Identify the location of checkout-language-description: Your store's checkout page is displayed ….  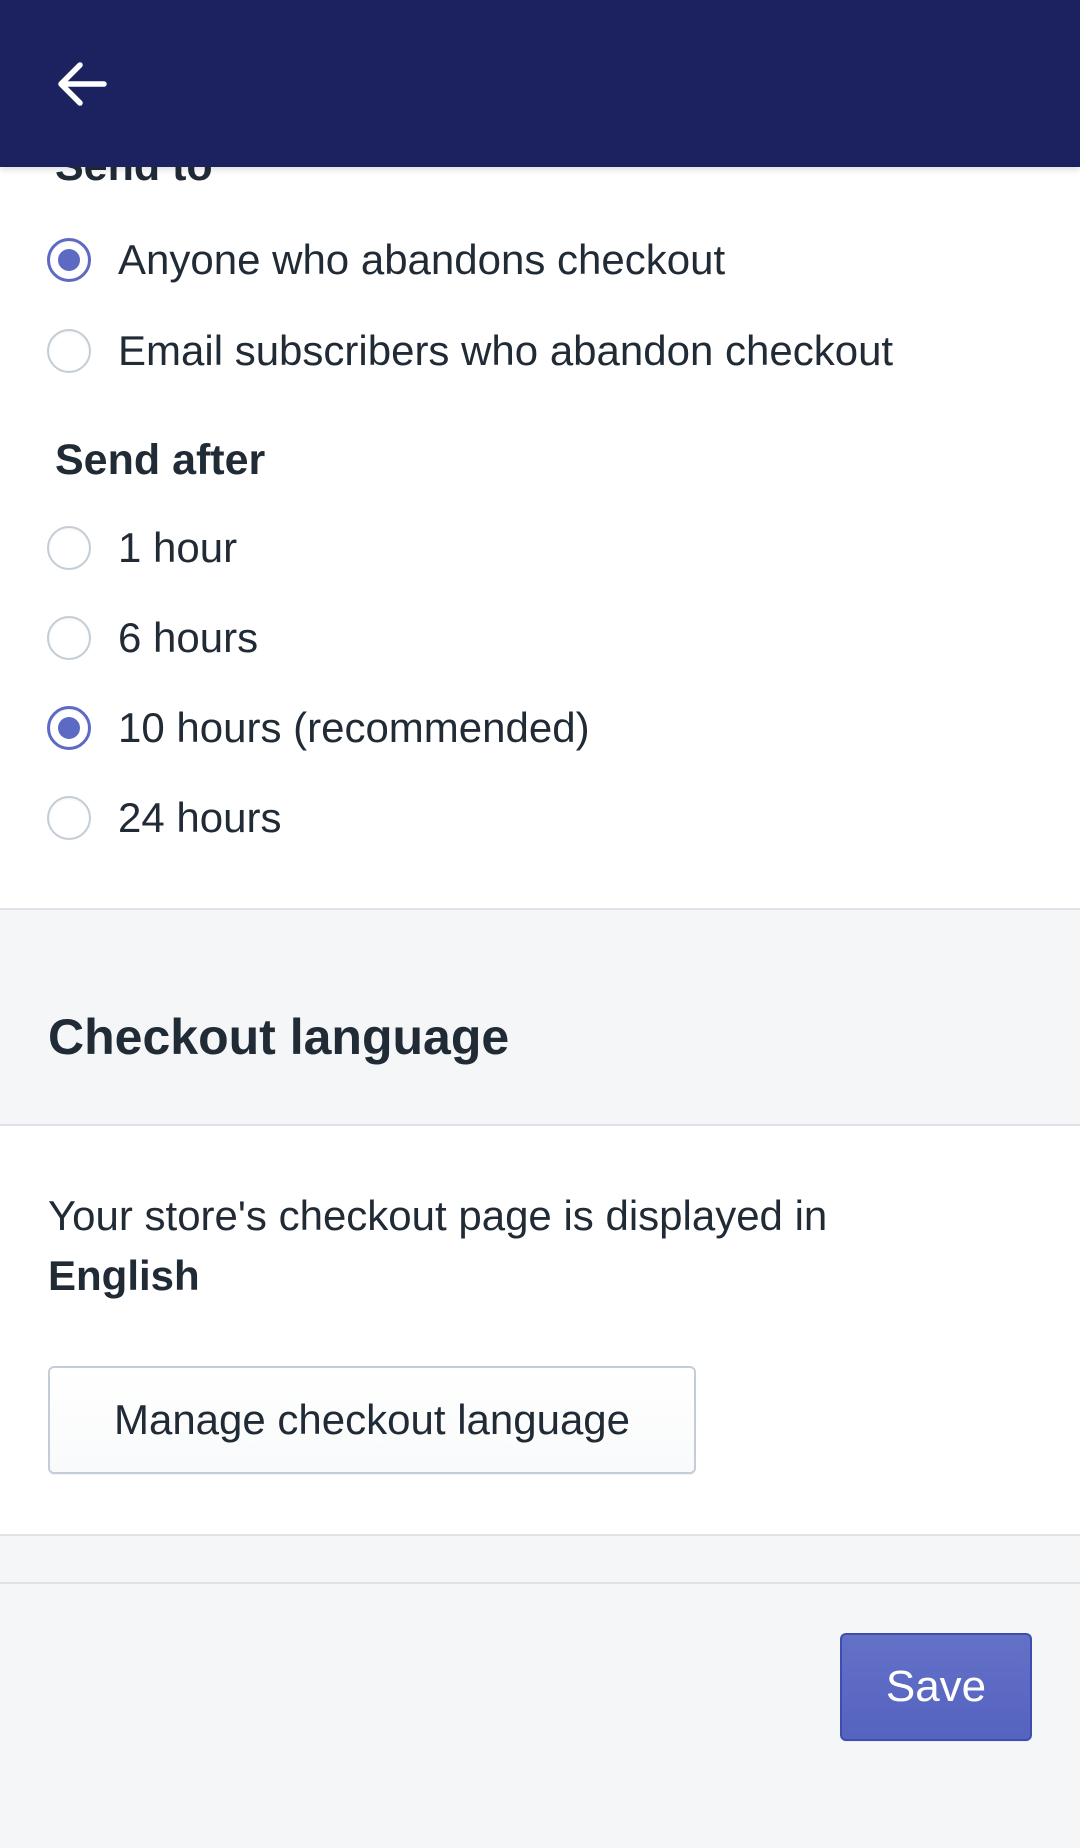
(528, 1246).